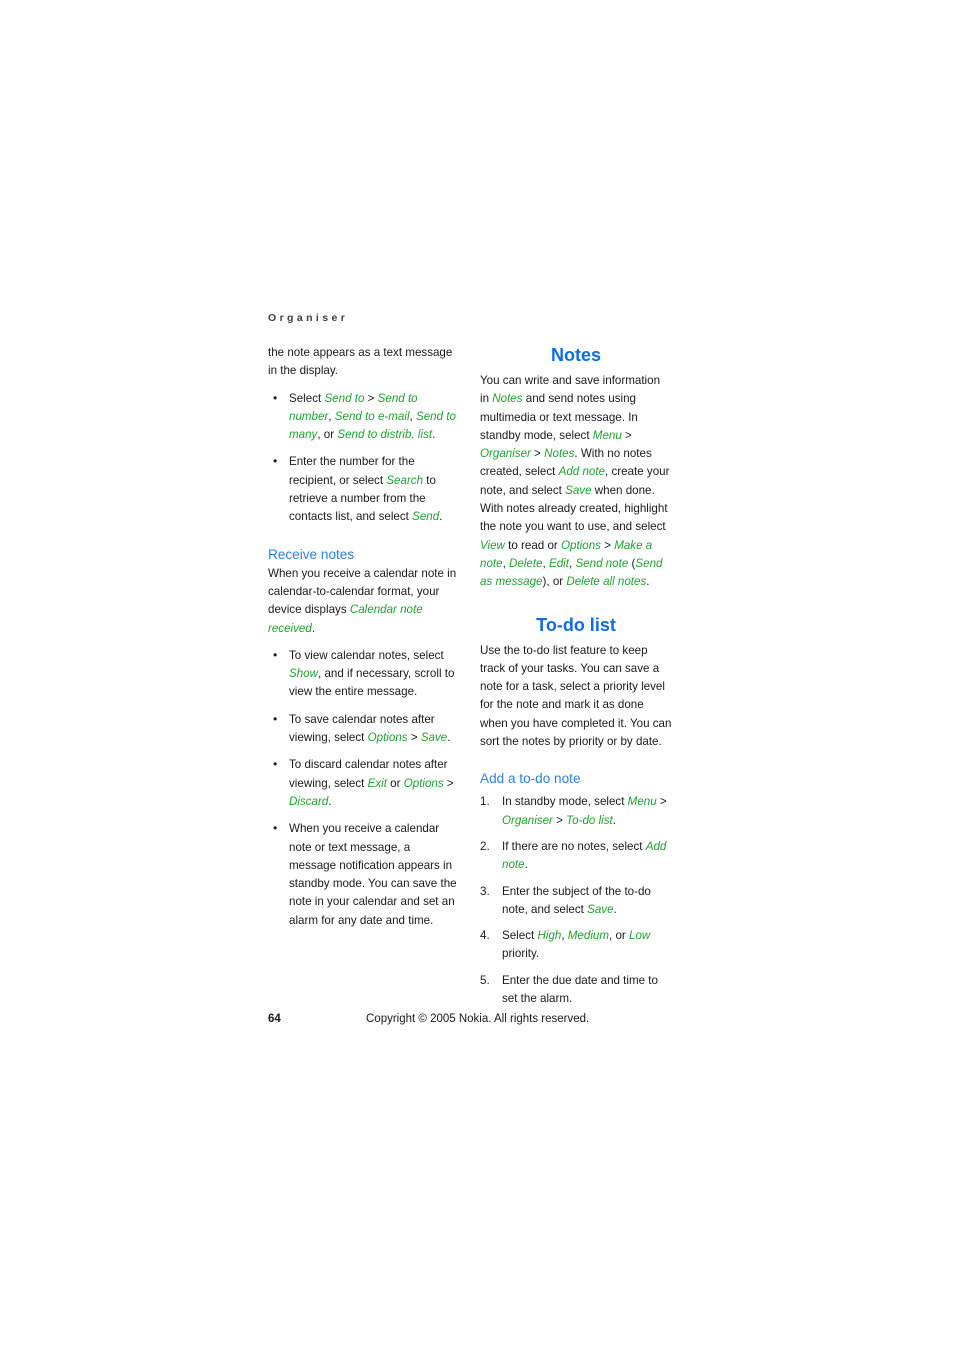  I want to click on step-text: priority., so click(521, 954).